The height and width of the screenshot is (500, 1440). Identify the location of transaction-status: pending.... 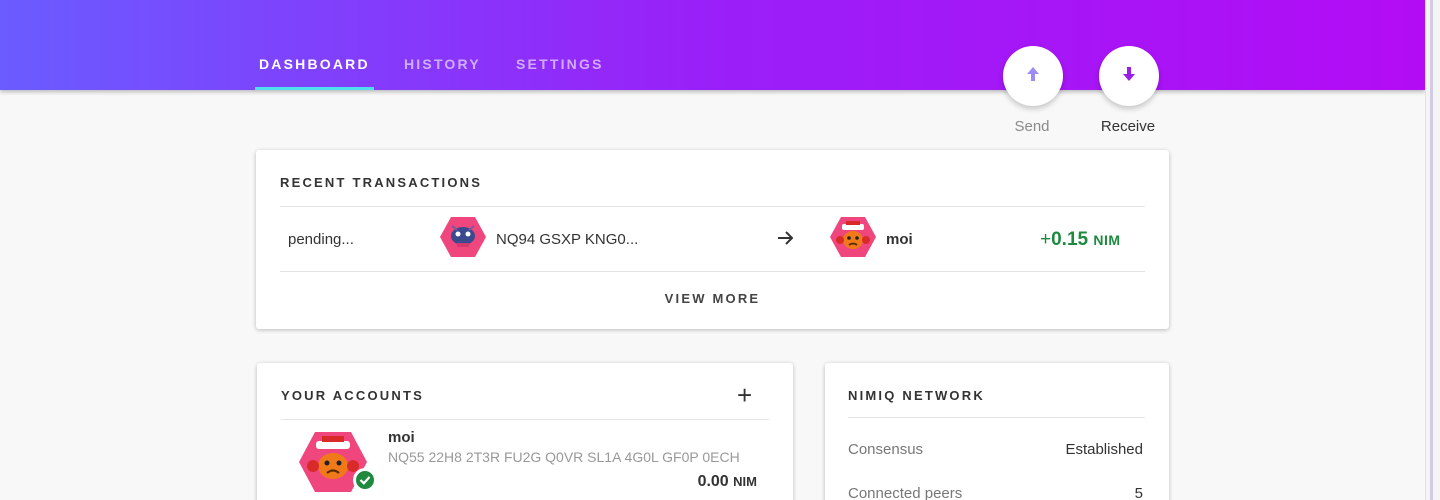
(321, 239).